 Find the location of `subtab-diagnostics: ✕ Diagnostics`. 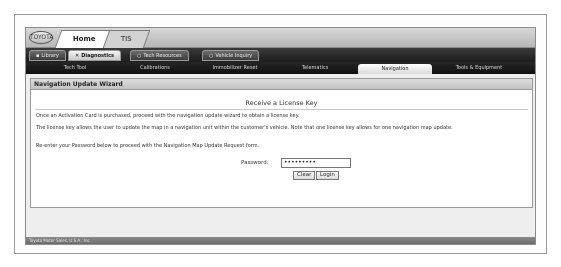

subtab-diagnostics: ✕ Diagnostics is located at coordinates (95, 55).